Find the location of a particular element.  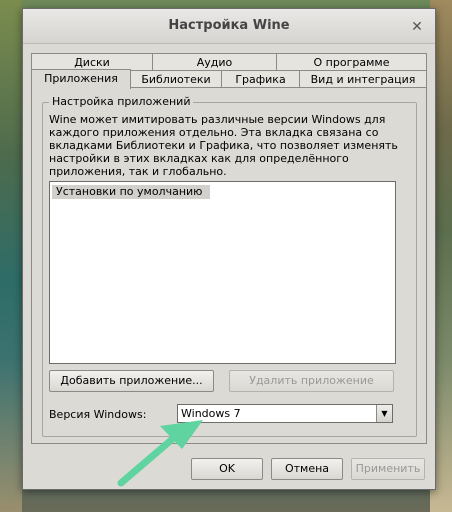

selected-version: Windows 7 is located at coordinates (211, 413).